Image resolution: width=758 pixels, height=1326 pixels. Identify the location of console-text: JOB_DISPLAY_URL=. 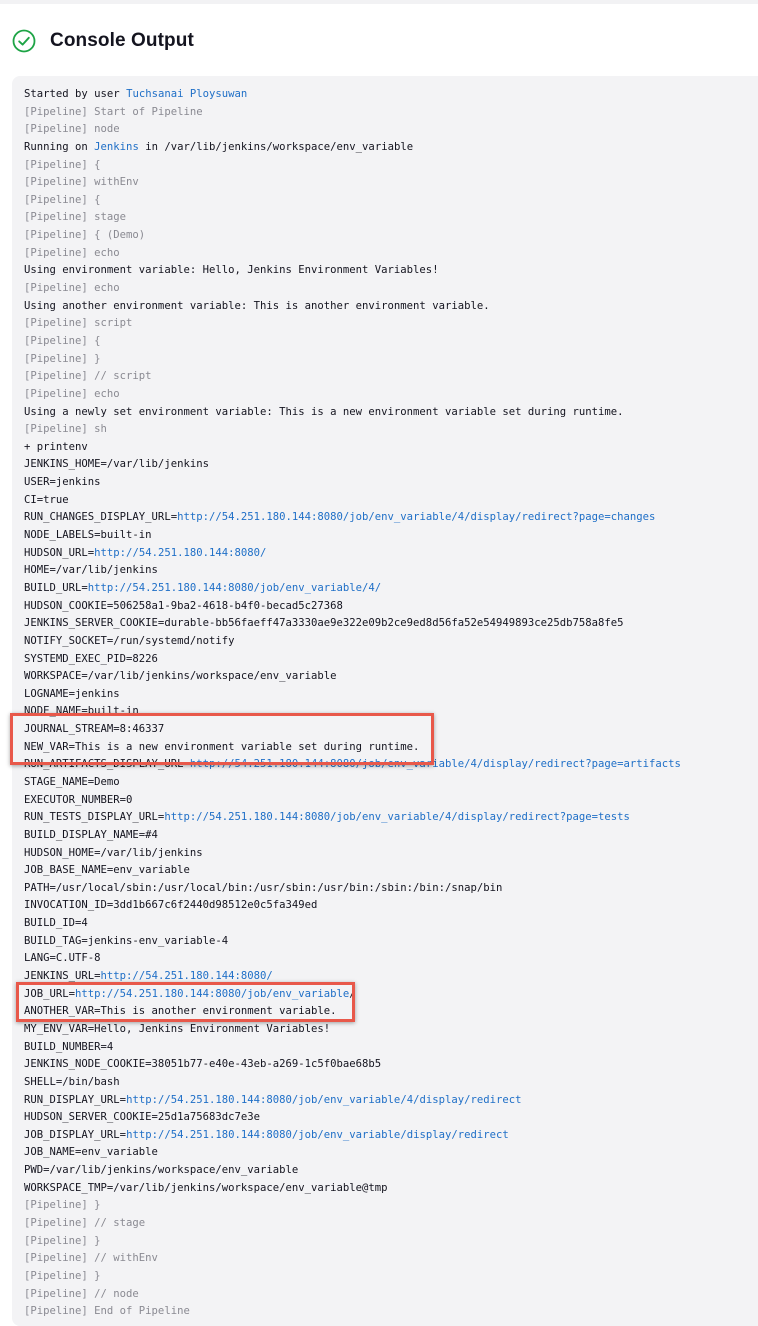
(75, 1134).